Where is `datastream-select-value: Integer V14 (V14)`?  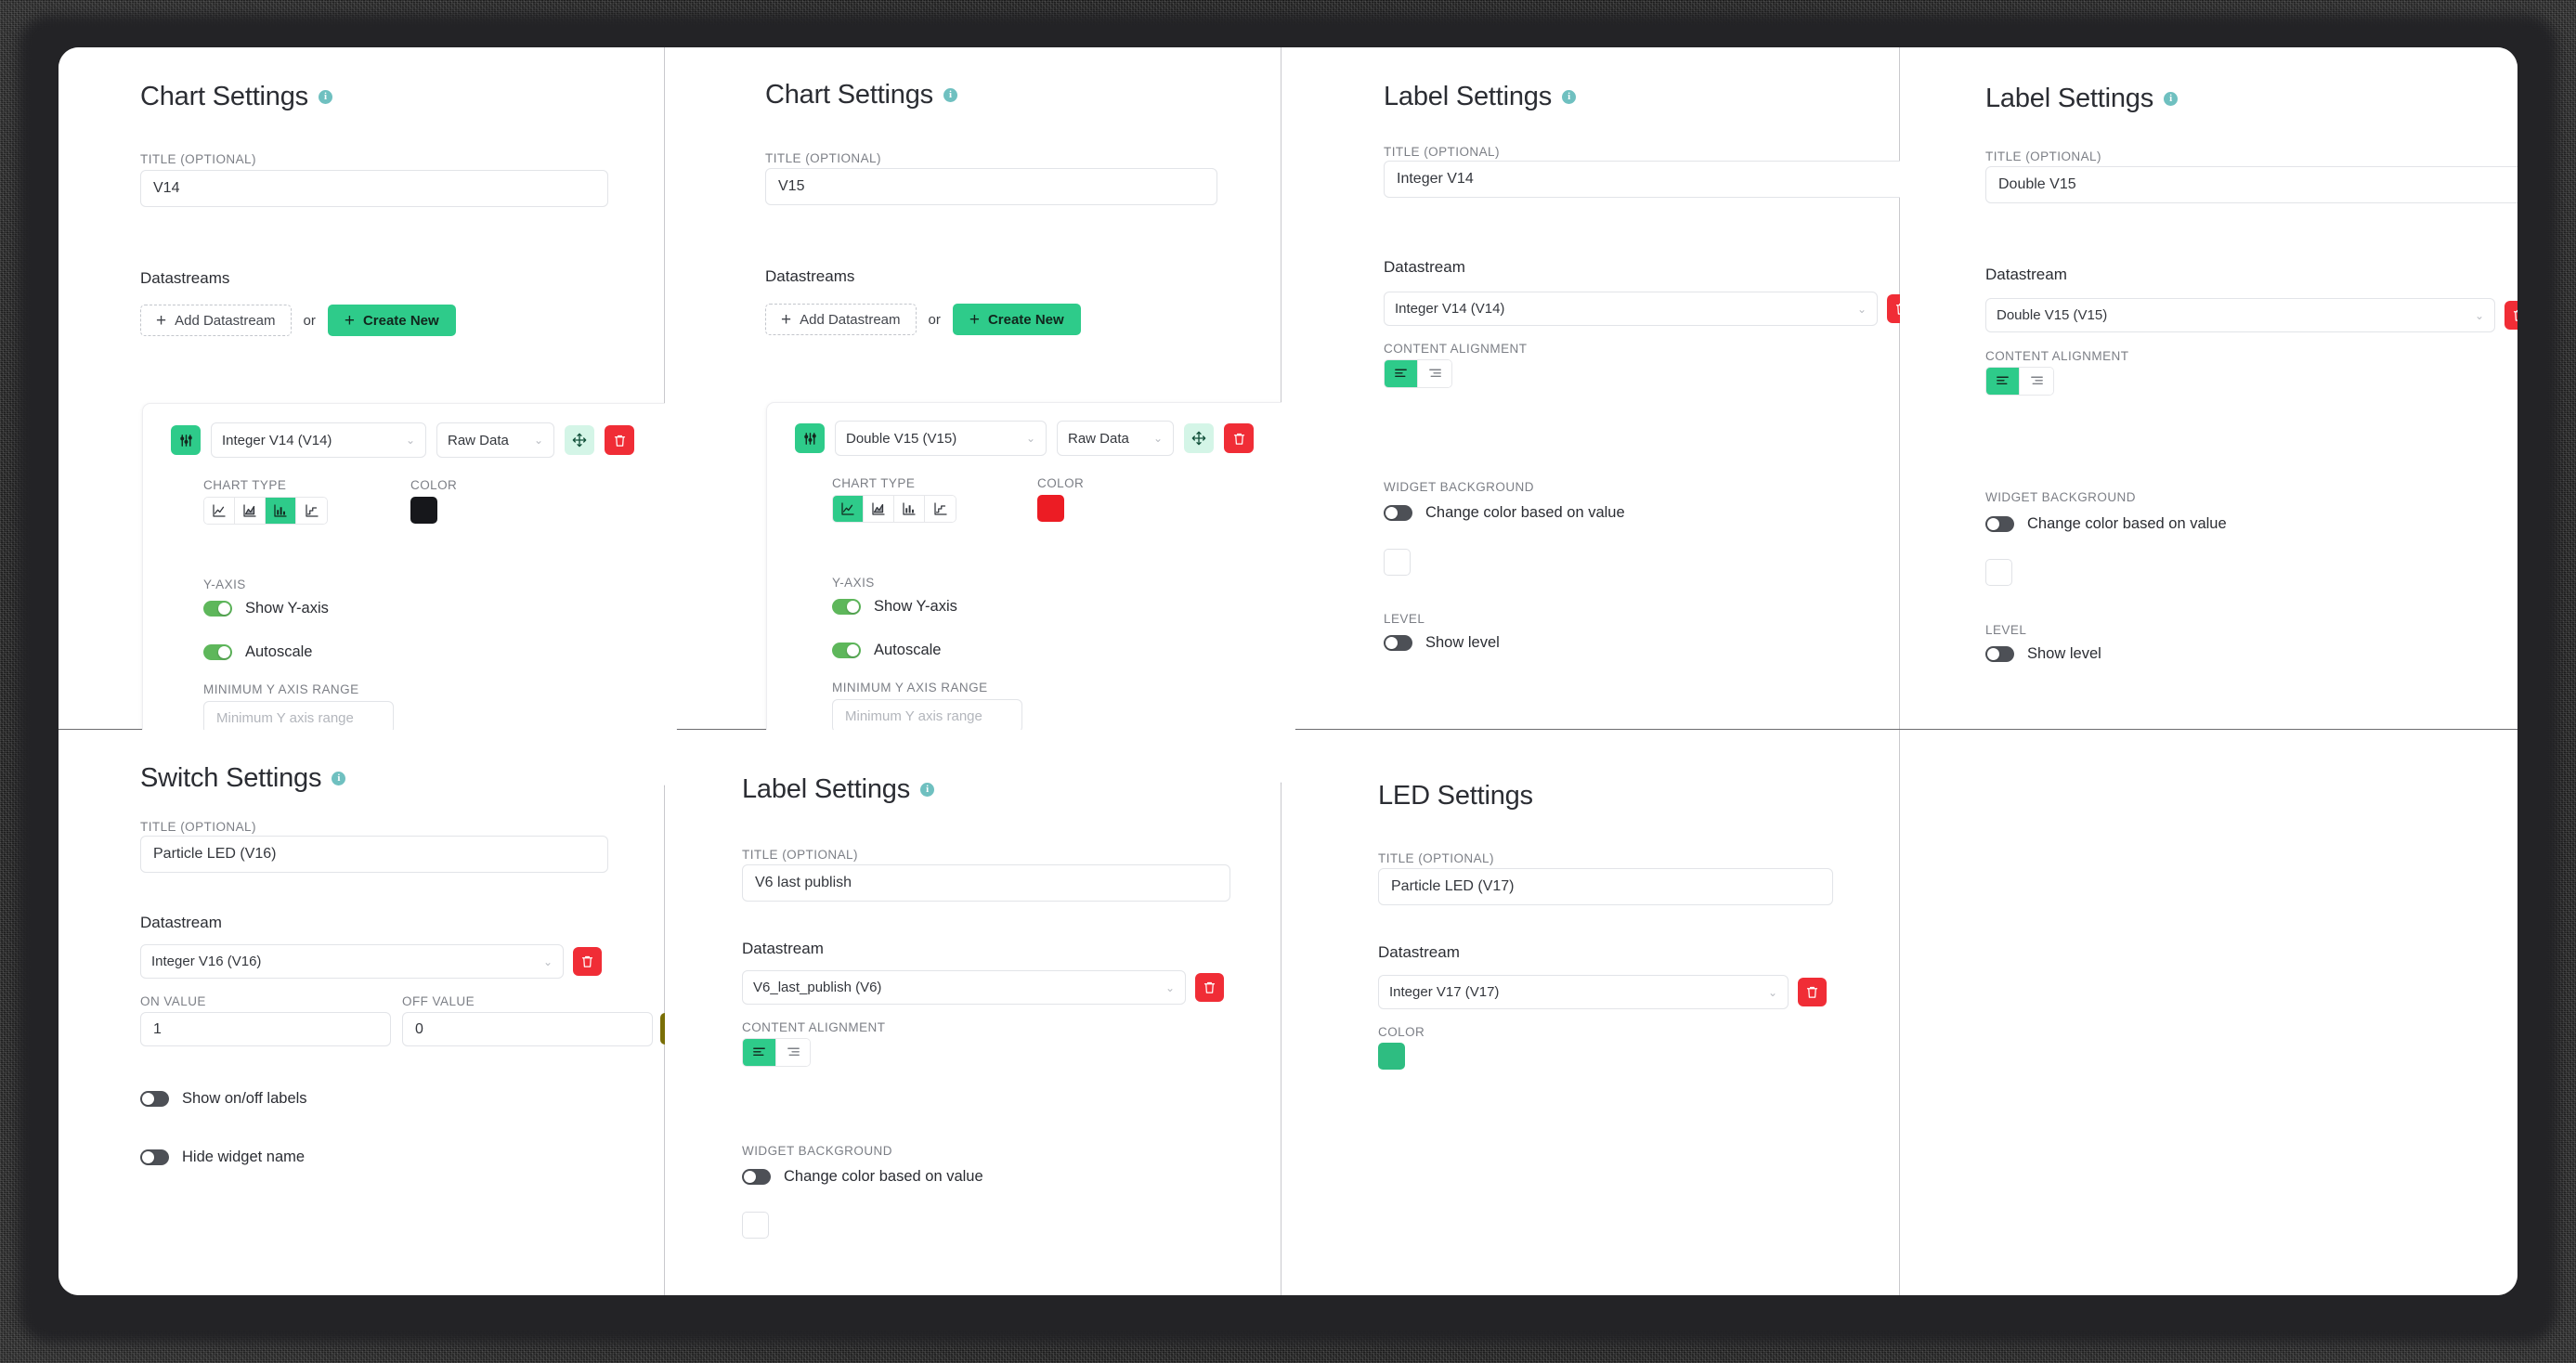 datastream-select-value: Integer V14 (V14) is located at coordinates (1450, 309).